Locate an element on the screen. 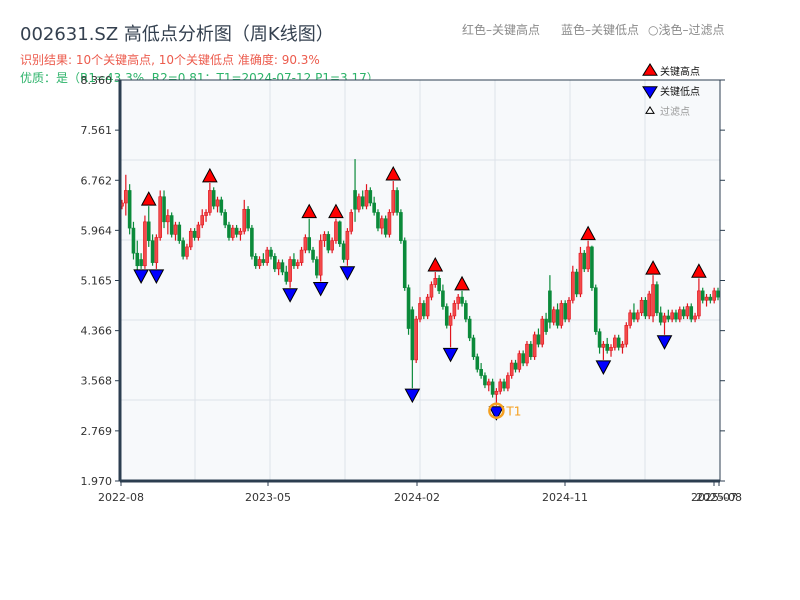 The height and width of the screenshot is (600, 800). y-tick-label: 6.762 is located at coordinates (97, 180).